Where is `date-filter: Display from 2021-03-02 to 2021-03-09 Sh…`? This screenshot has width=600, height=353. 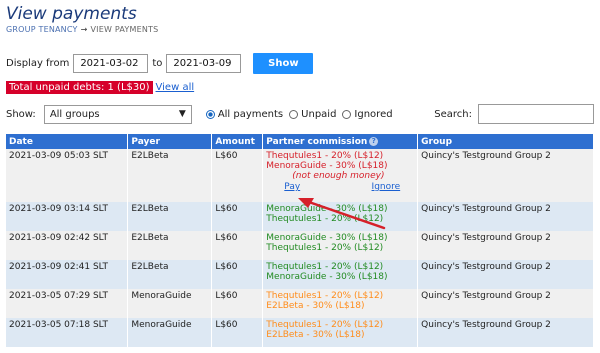 date-filter: Display from 2021-03-02 to 2021-03-09 Sh… is located at coordinates (160, 63).